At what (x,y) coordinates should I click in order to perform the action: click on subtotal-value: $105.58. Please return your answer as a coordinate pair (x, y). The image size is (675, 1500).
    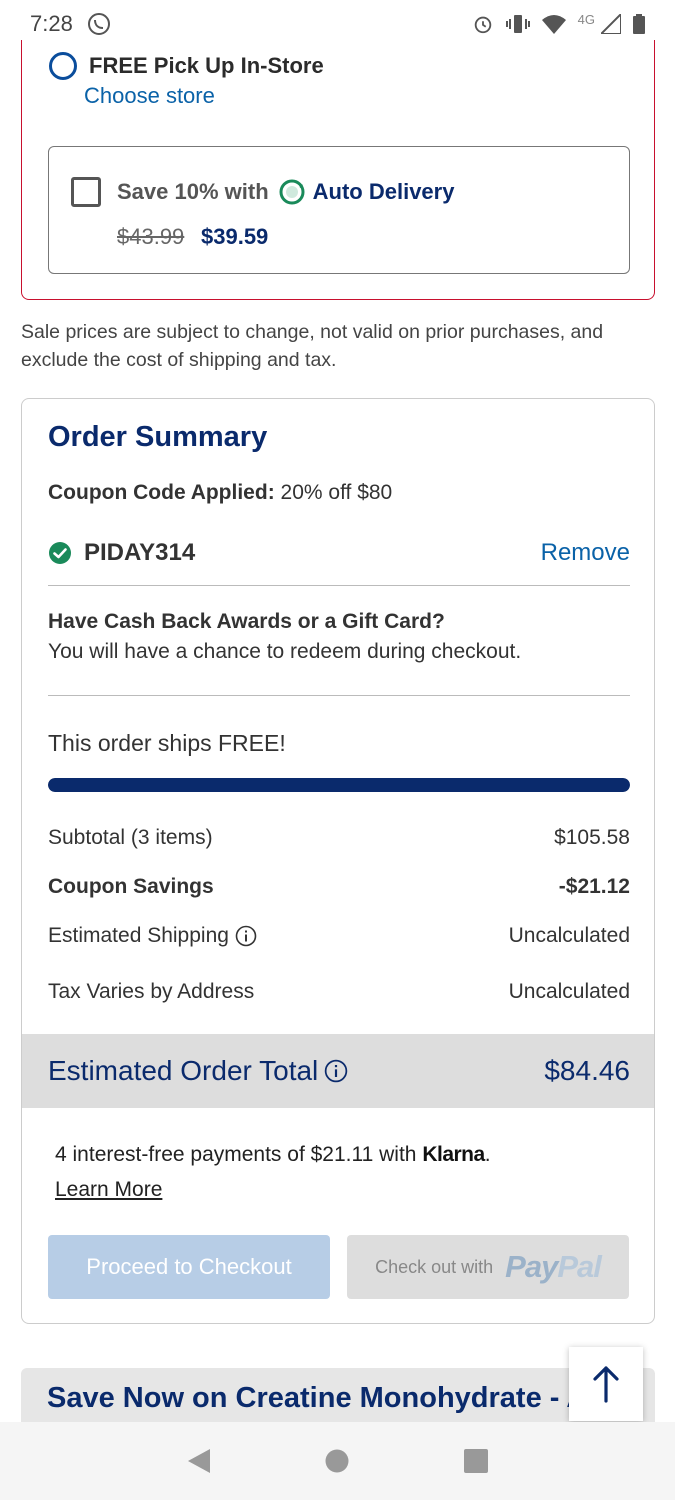
    Looking at the image, I should click on (592, 837).